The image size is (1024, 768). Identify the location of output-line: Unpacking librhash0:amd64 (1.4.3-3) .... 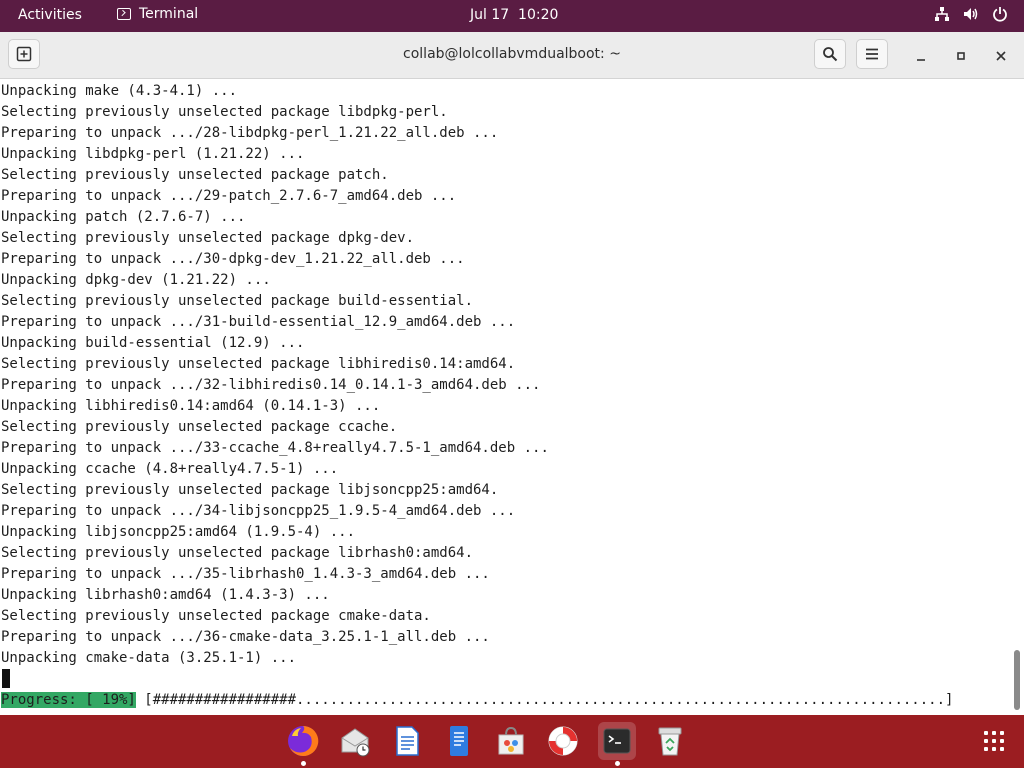
(165, 595).